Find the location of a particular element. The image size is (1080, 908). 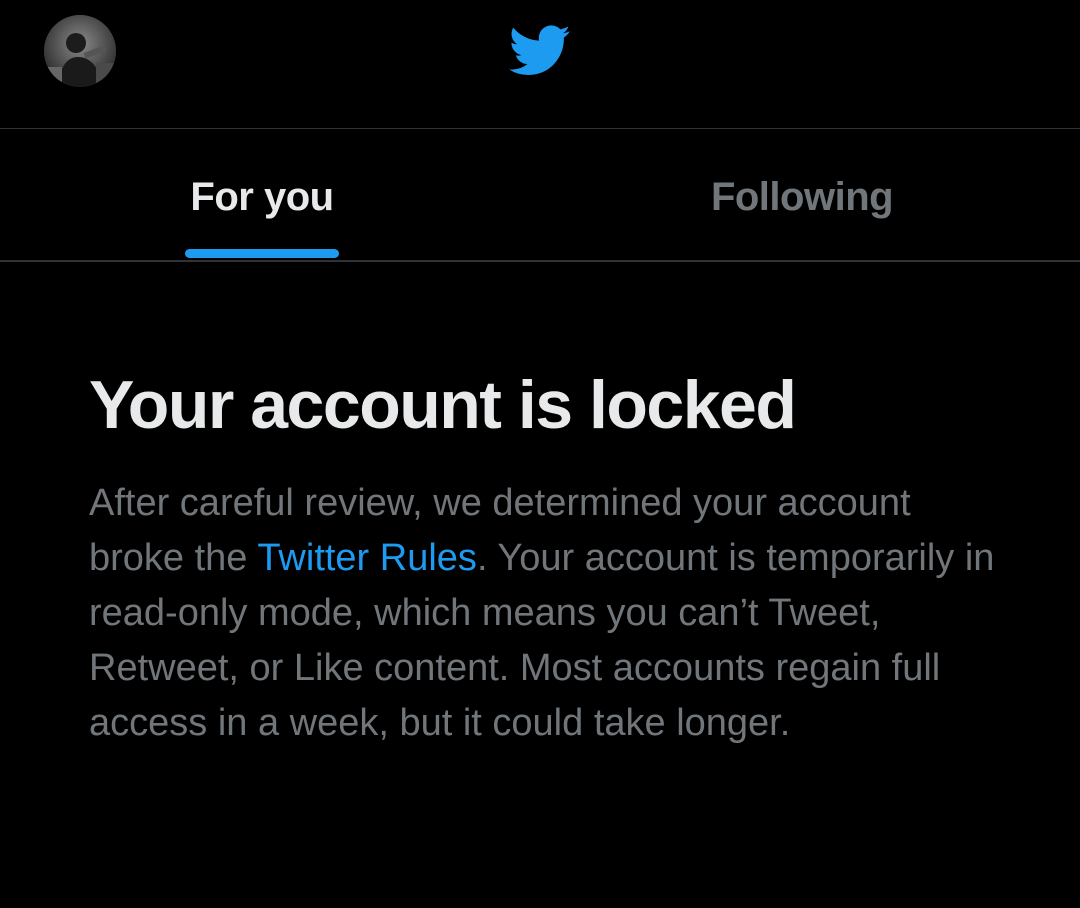

user-avatar is located at coordinates (80, 51).